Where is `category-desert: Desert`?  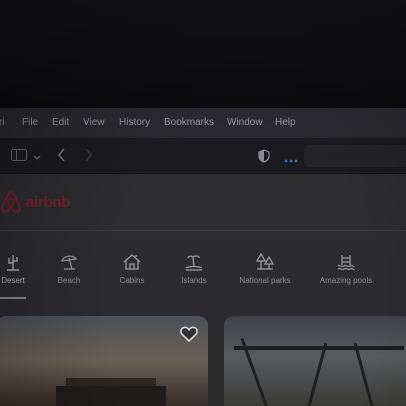
category-desert: Desert is located at coordinates (14, 268).